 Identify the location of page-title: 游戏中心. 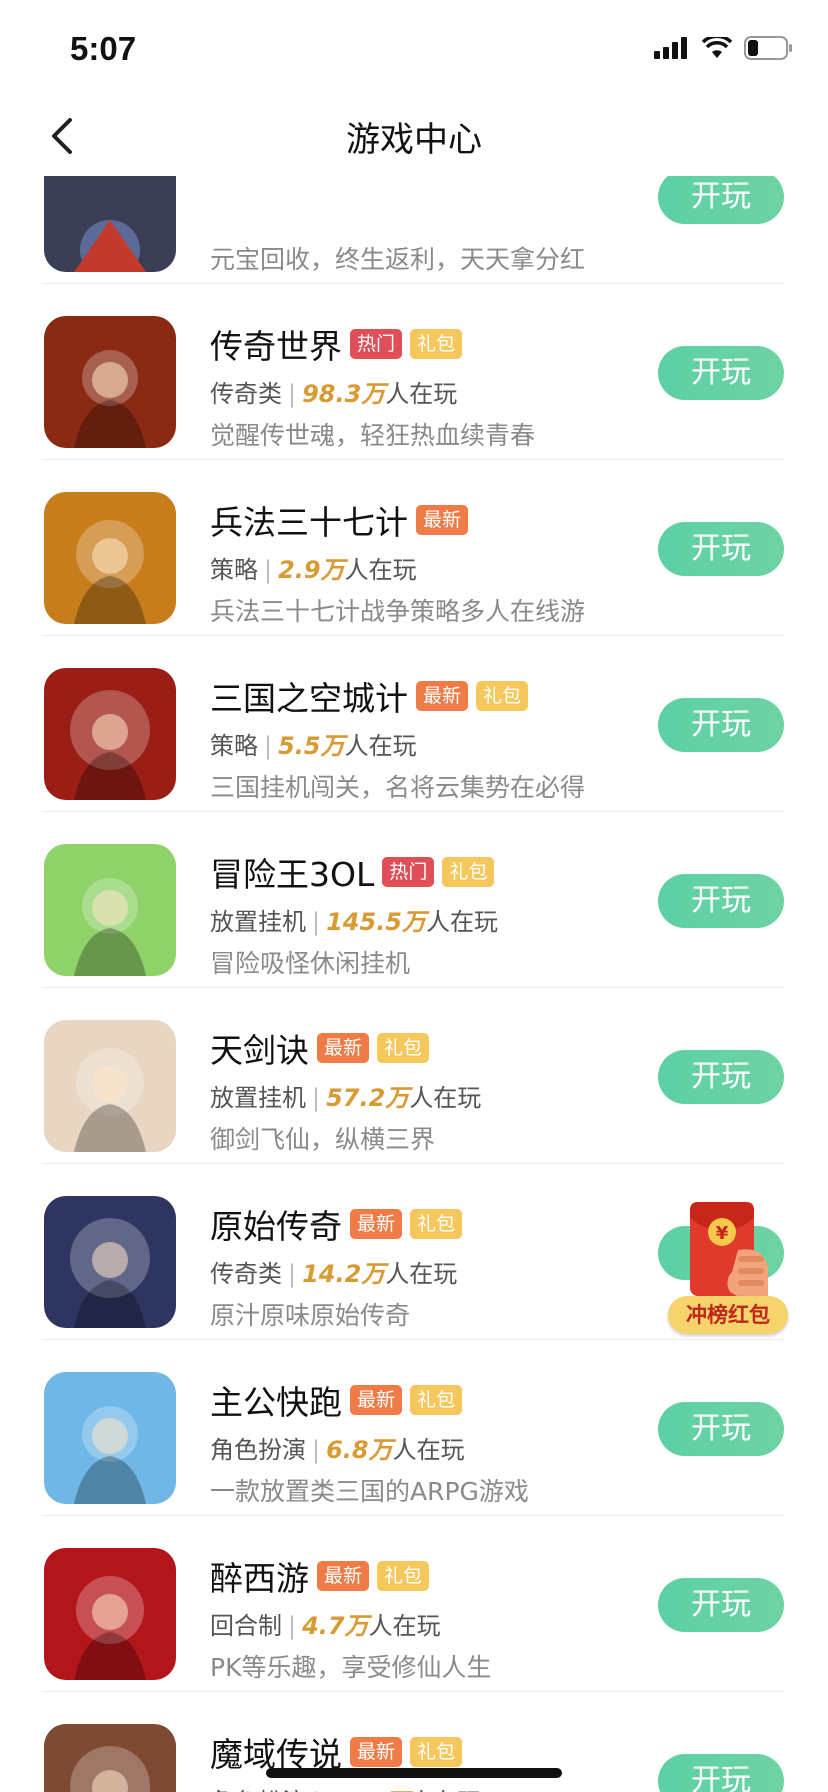
(414, 140).